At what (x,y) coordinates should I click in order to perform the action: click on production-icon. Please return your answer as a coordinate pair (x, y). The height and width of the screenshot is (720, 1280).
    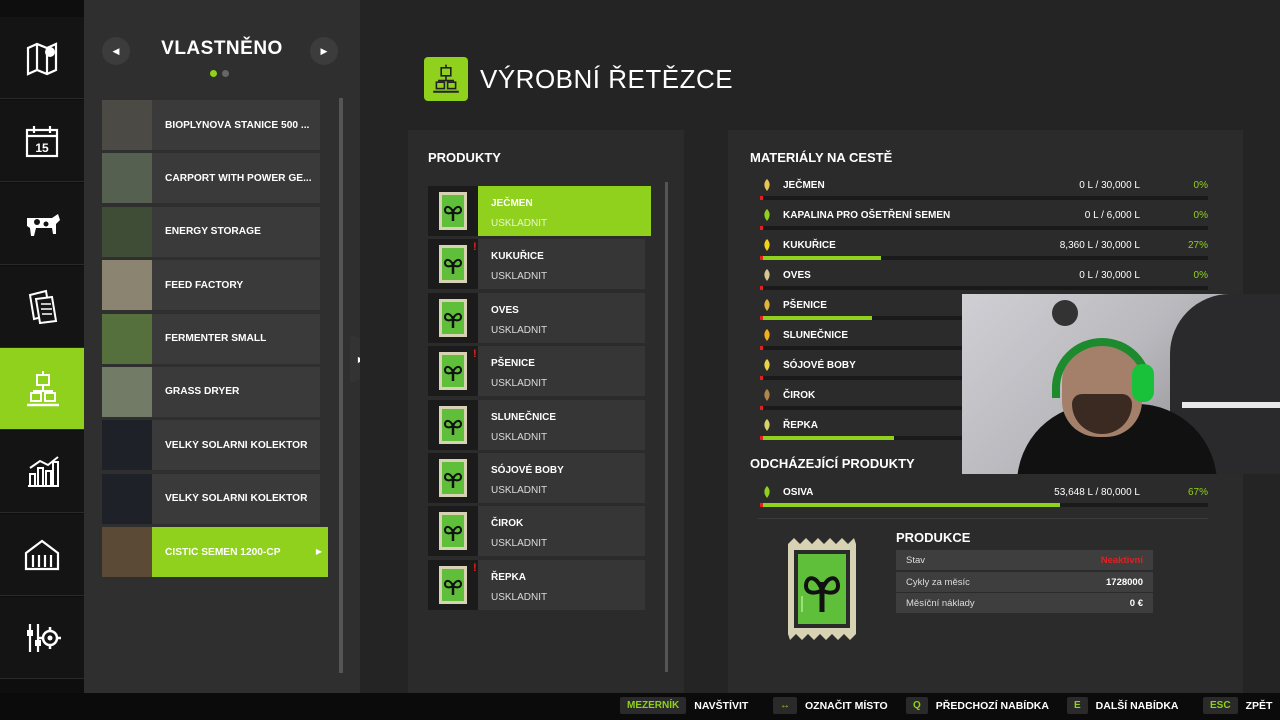
    Looking at the image, I should click on (43, 388).